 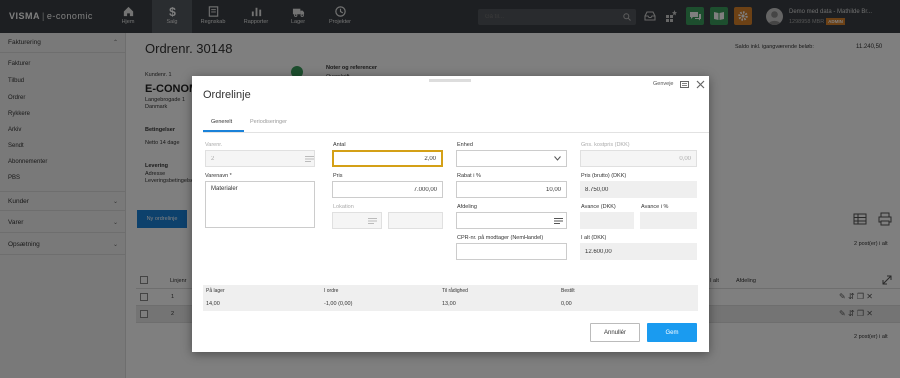 What do you see at coordinates (655, 207) in the screenshot?
I see `avance-pct-label: Avance i %` at bounding box center [655, 207].